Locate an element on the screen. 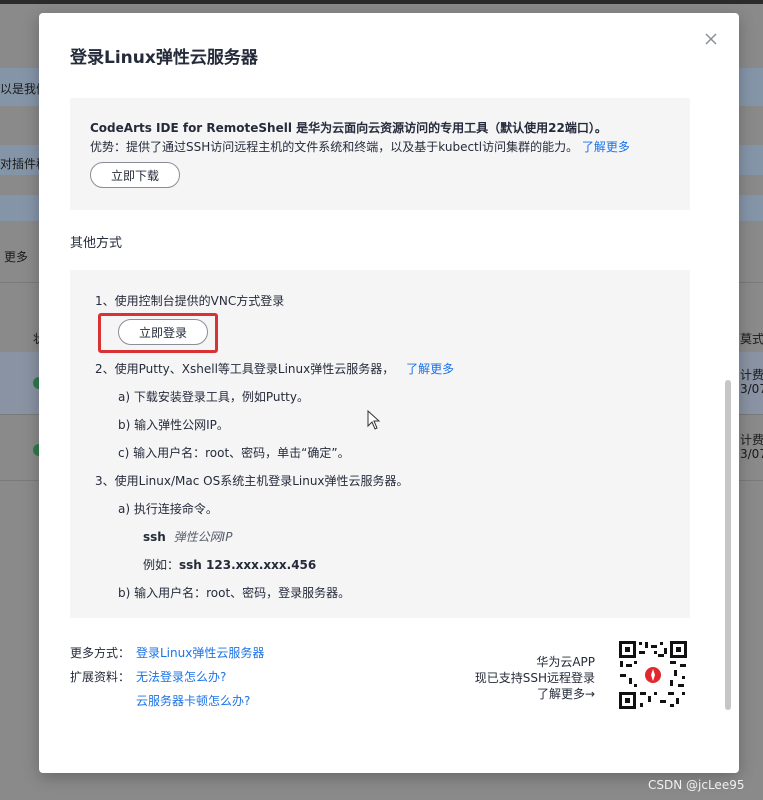 The image size is (763, 800). method-2c-text: c) 输入用户名：root、密码，单击“确定”。 is located at coordinates (234, 453).